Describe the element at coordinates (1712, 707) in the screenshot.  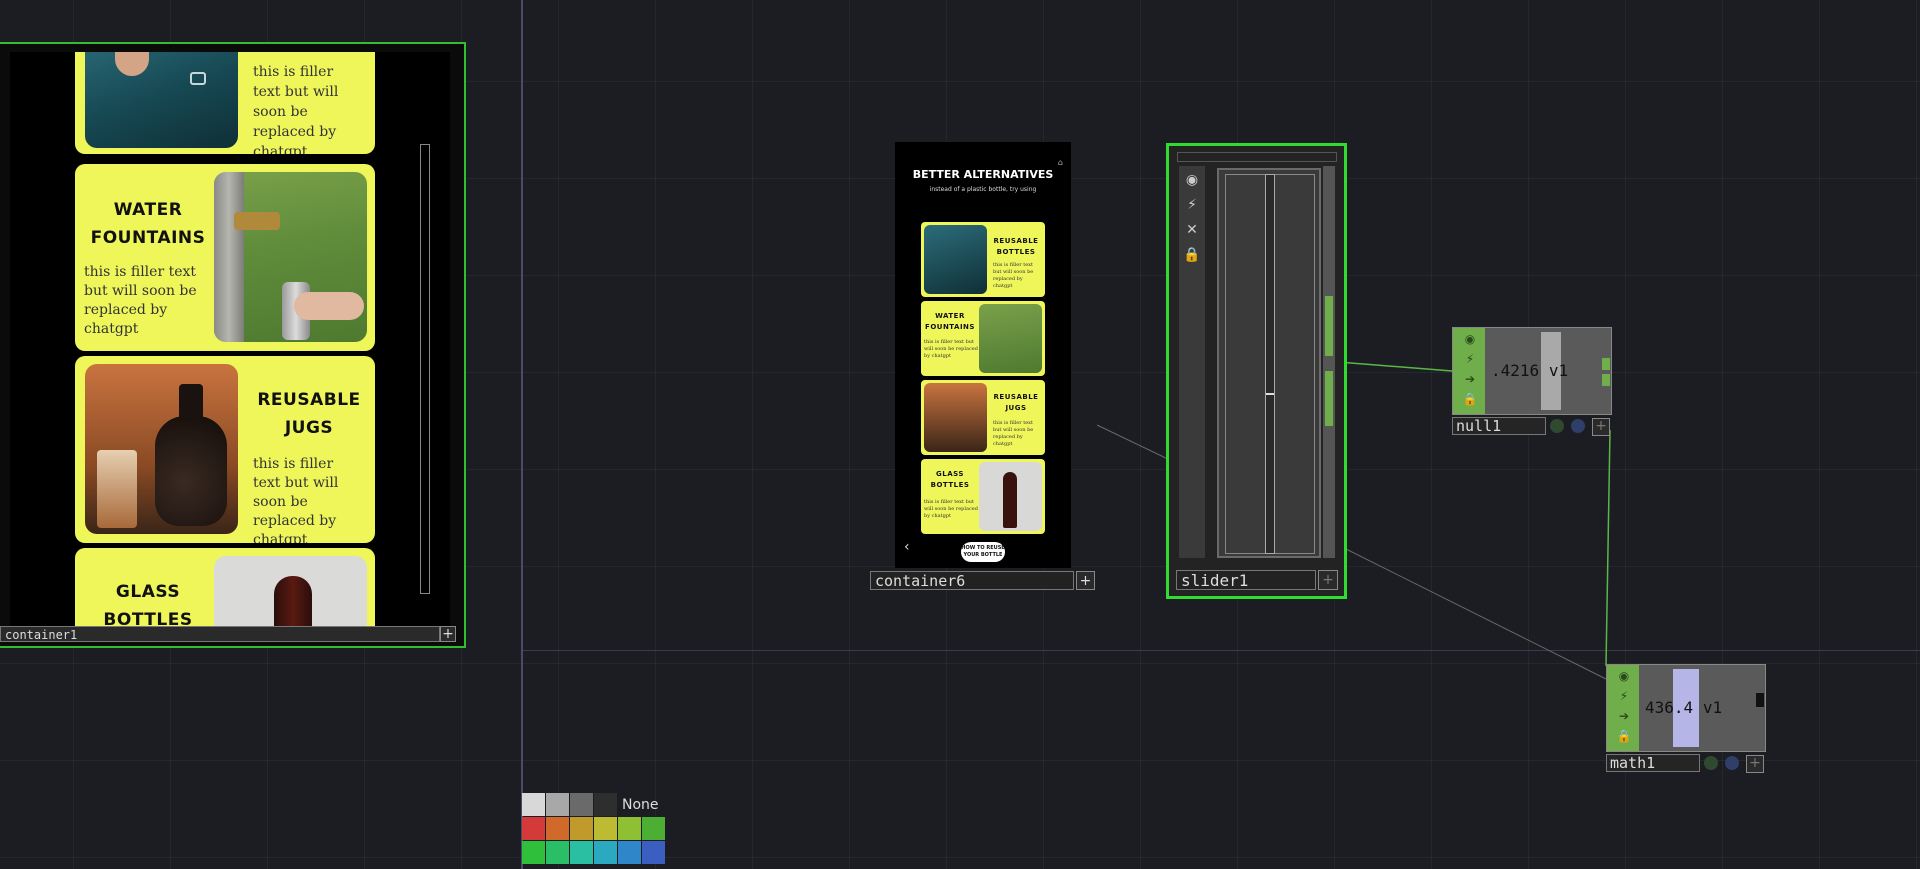
I see `math1-channel: v1` at that location.